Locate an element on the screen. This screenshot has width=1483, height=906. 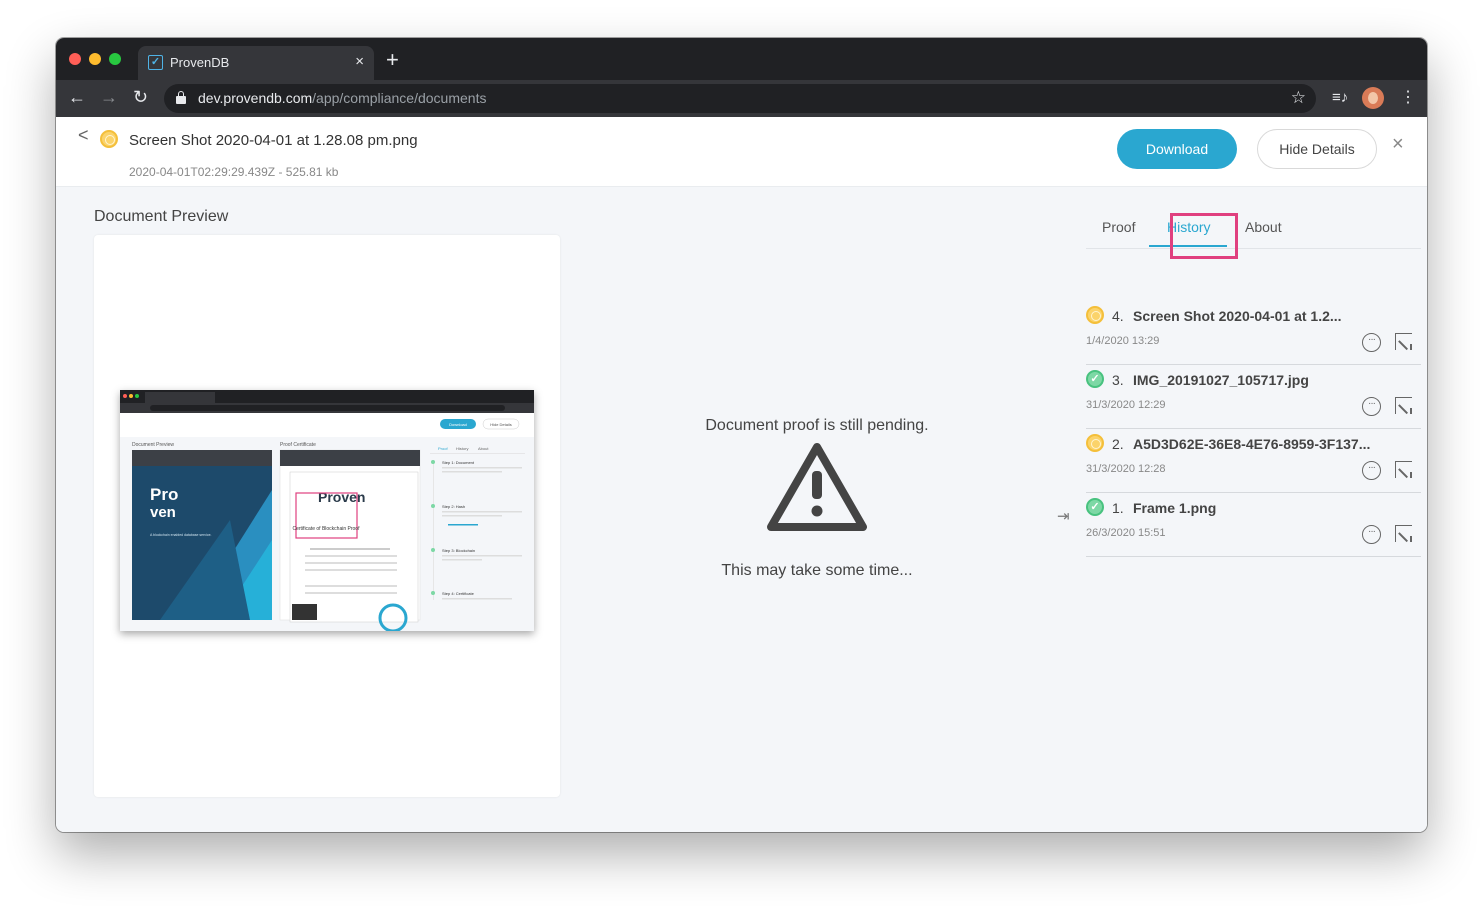
download-button: Download is located at coordinates (1177, 149).